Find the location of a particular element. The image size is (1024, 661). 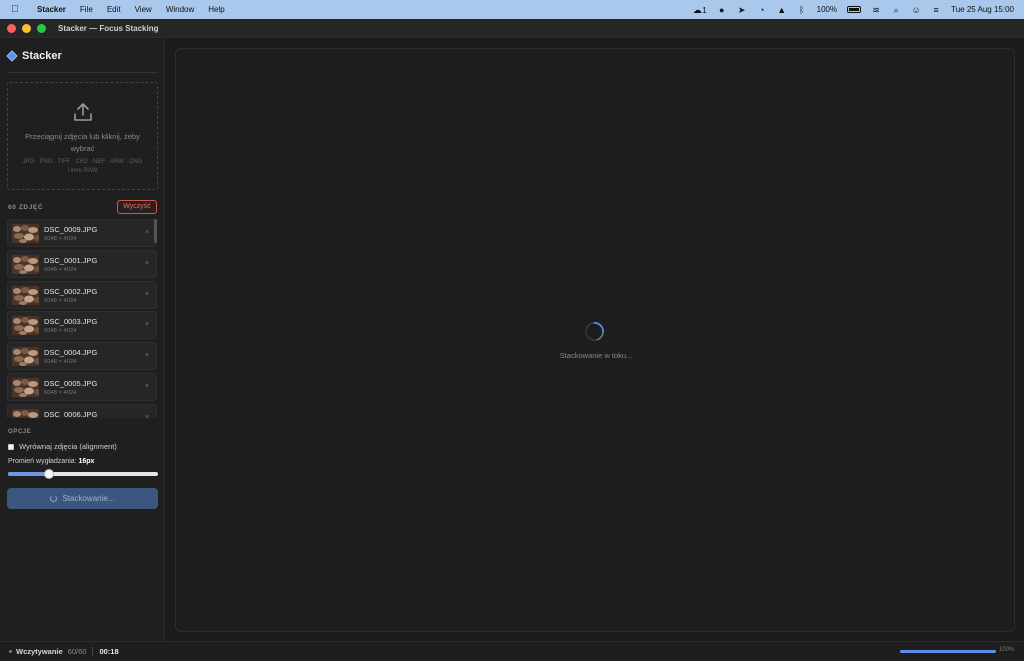

file-row: DSC_0003.JPG 6048 × 4024 × is located at coordinates (82, 325).